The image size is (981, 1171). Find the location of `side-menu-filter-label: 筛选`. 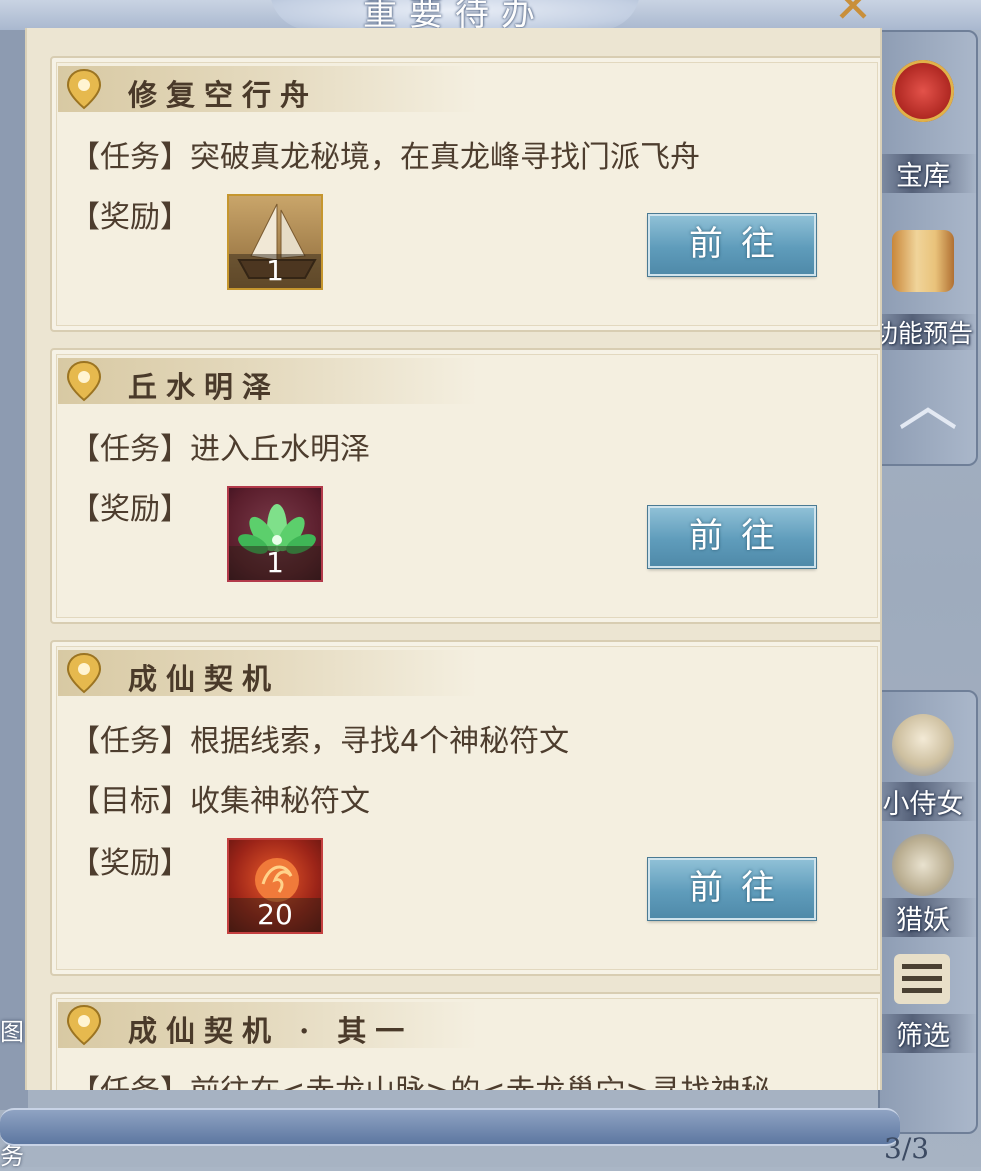

side-menu-filter-label: 筛选 is located at coordinates (923, 1033).